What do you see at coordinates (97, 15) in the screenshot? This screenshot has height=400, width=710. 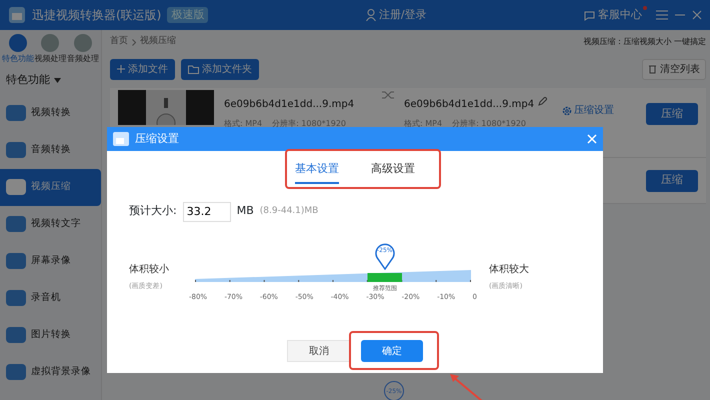 I see `window-title: 迅捷视频转换器(联运版)` at bounding box center [97, 15].